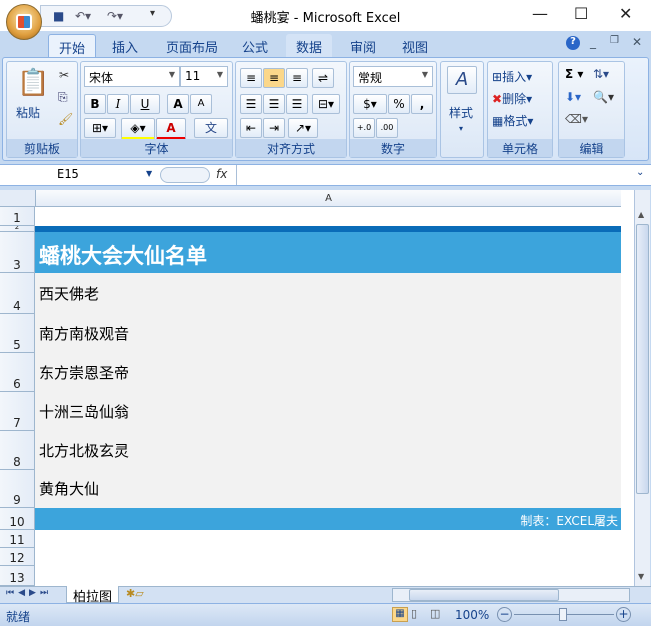 This screenshot has height=626, width=651. Describe the element at coordinates (255, 45) in the screenshot. I see `tab-formulas: 公式` at that location.